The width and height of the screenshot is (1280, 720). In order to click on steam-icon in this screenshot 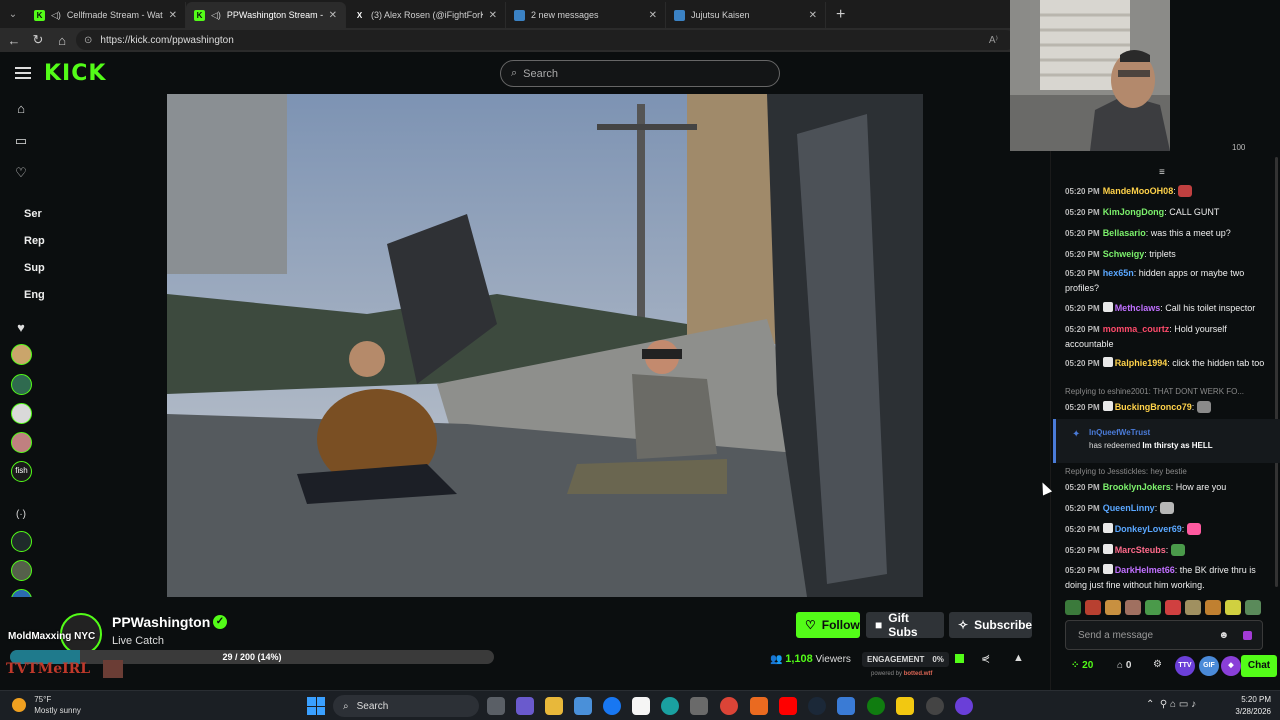, I will do `click(817, 706)`.